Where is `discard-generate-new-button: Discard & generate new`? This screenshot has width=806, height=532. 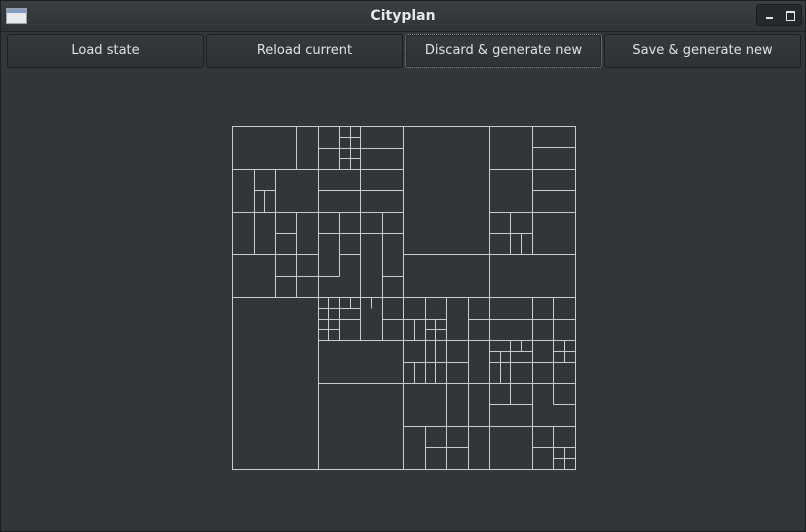 discard-generate-new-button: Discard & generate new is located at coordinates (503, 51).